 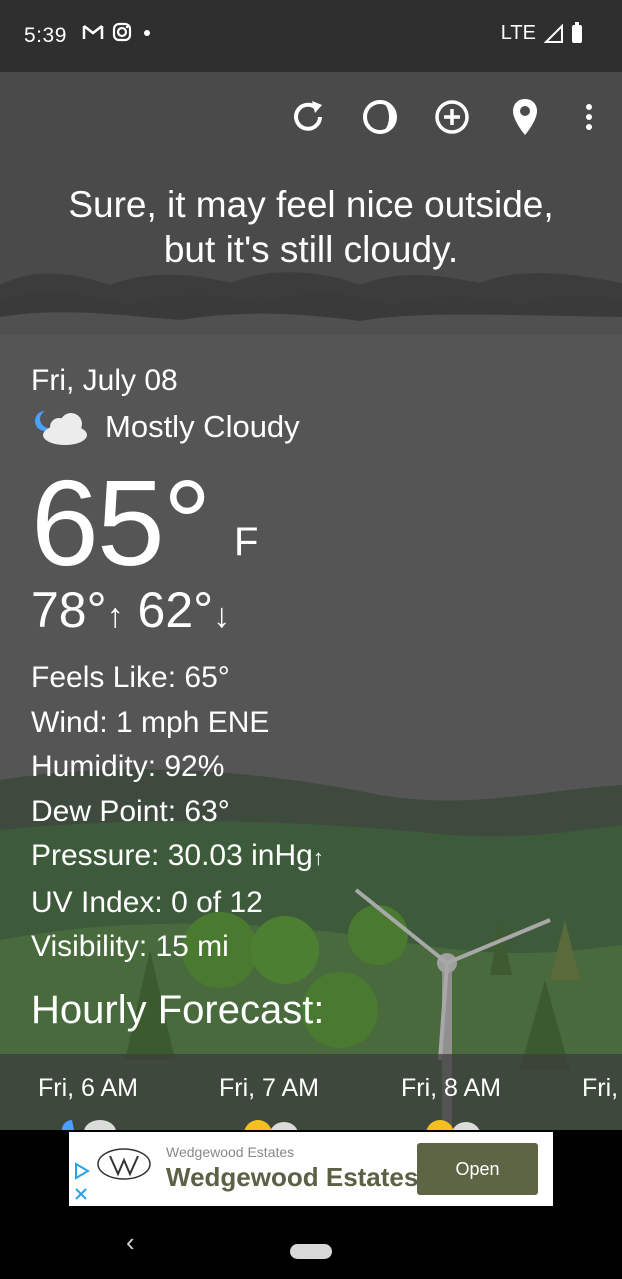 What do you see at coordinates (222, 616) in the screenshot?
I see `arrow-down-icon: ↓` at bounding box center [222, 616].